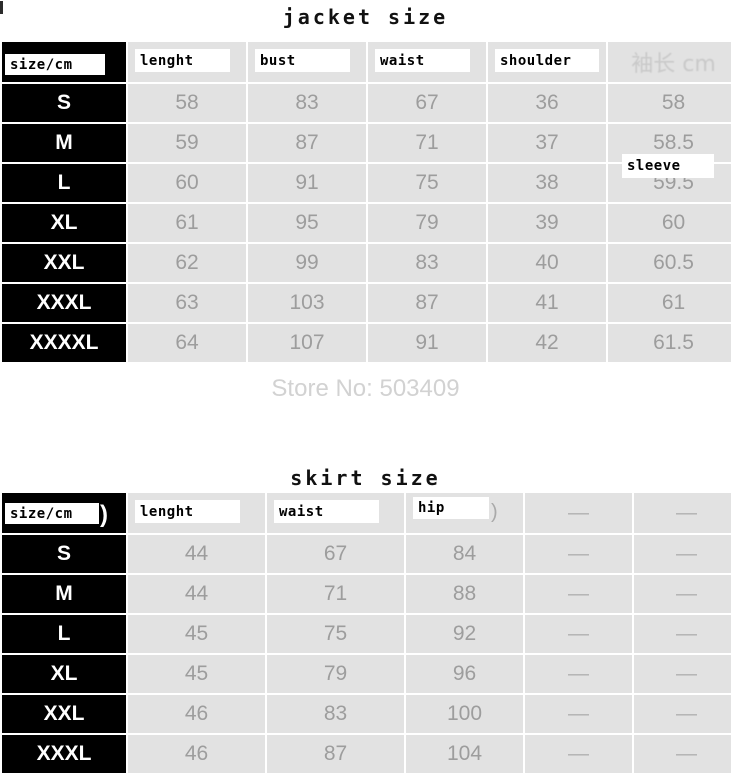 The width and height of the screenshot is (731, 777). I want to click on skirt-header-dash-1: —, so click(578, 513).